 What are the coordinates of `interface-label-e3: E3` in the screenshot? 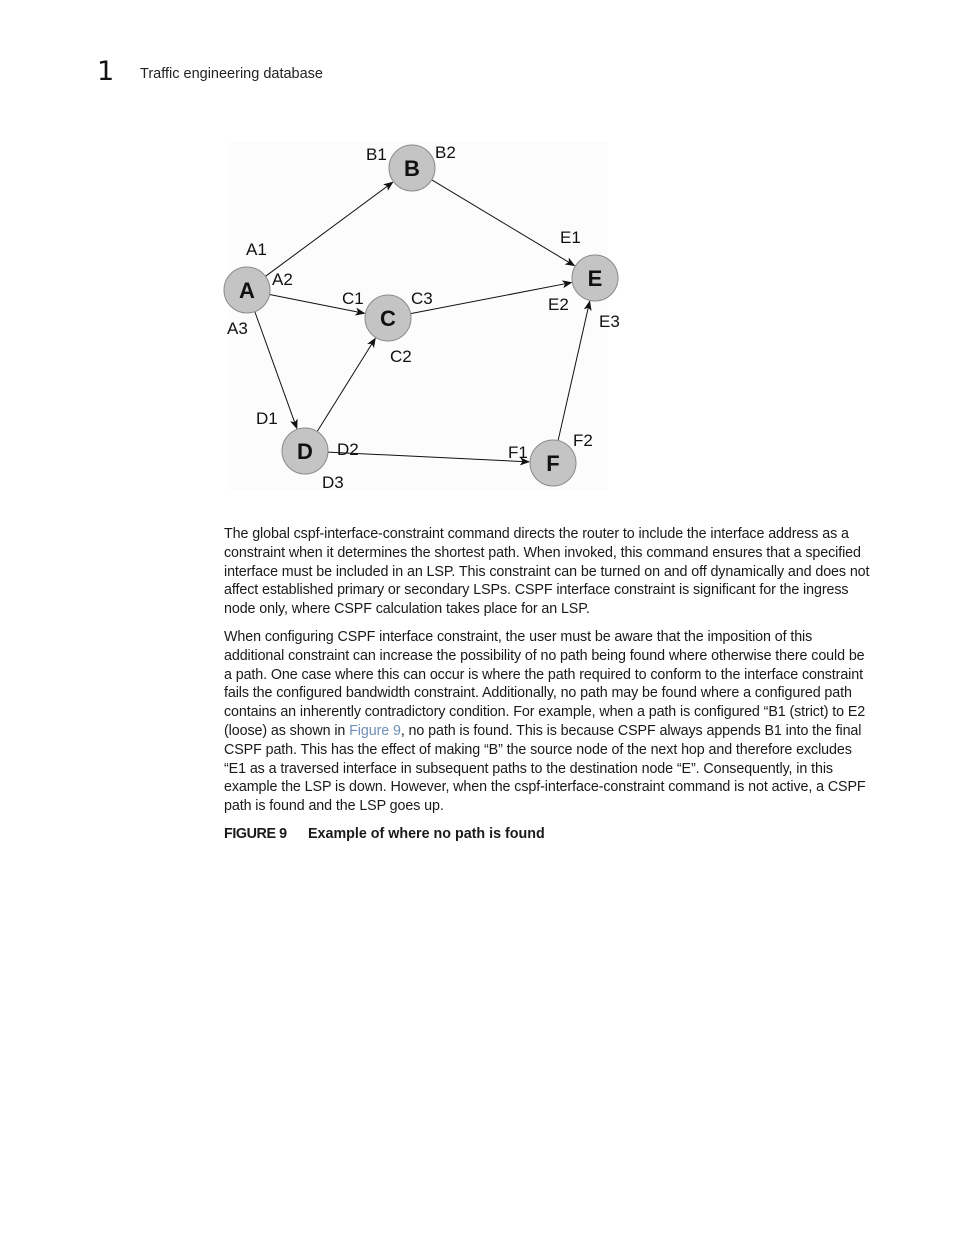 It's located at (609, 321).